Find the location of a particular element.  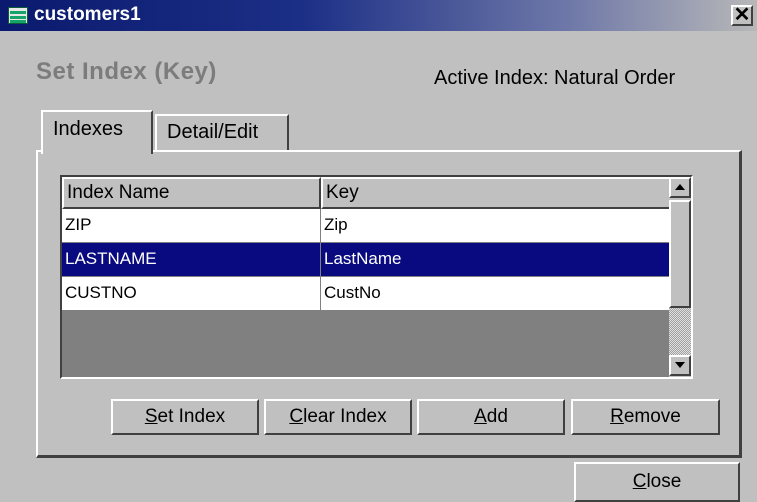

page-title: Set Index (Key) is located at coordinates (126, 71).